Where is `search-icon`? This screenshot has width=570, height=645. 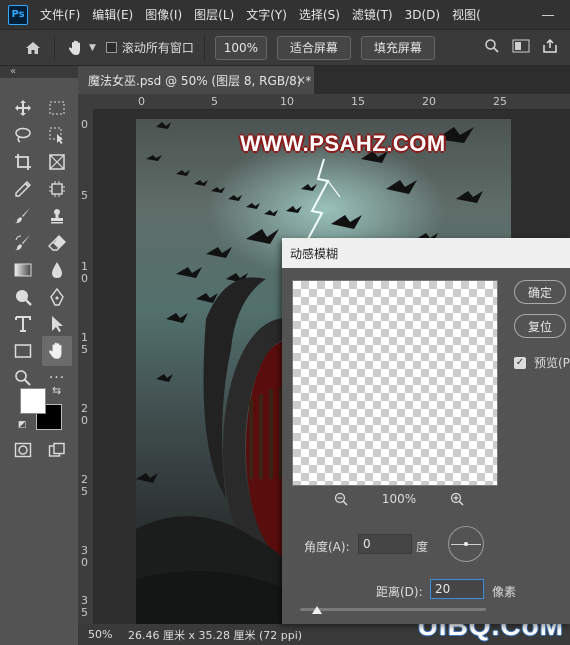
search-icon is located at coordinates (492, 47).